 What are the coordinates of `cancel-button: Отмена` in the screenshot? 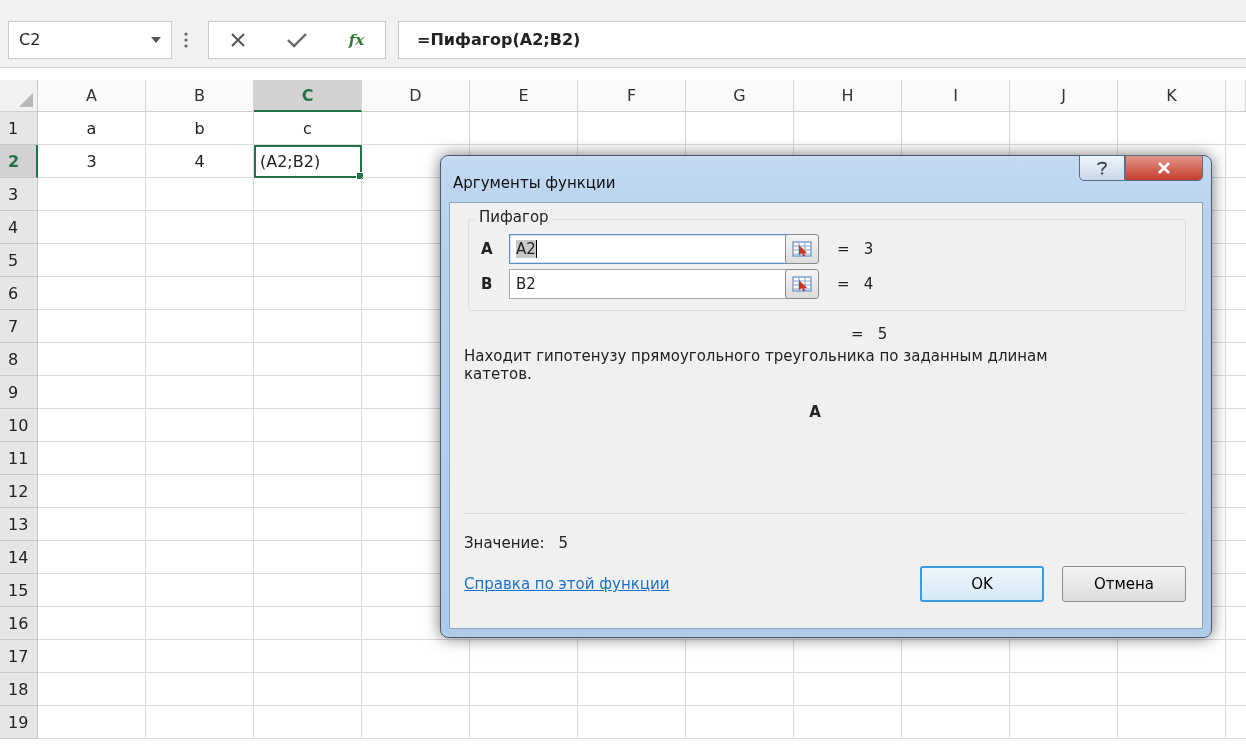 It's located at (1124, 584).